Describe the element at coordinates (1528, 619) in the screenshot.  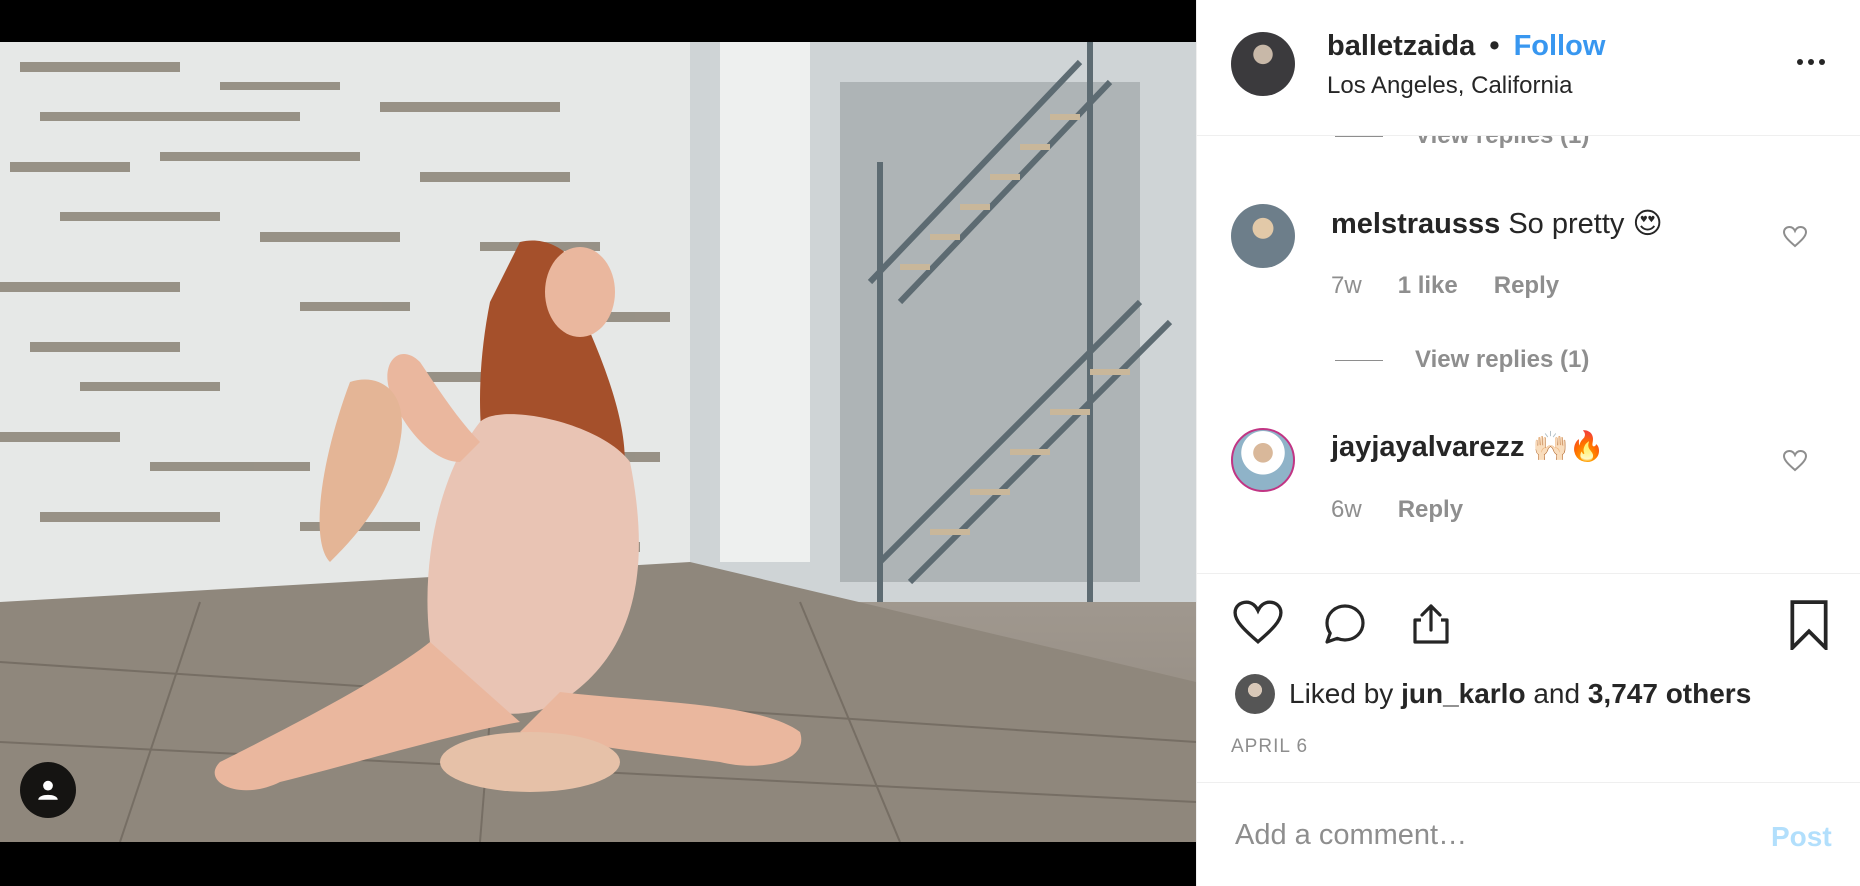
I see `post-actions-bar` at that location.